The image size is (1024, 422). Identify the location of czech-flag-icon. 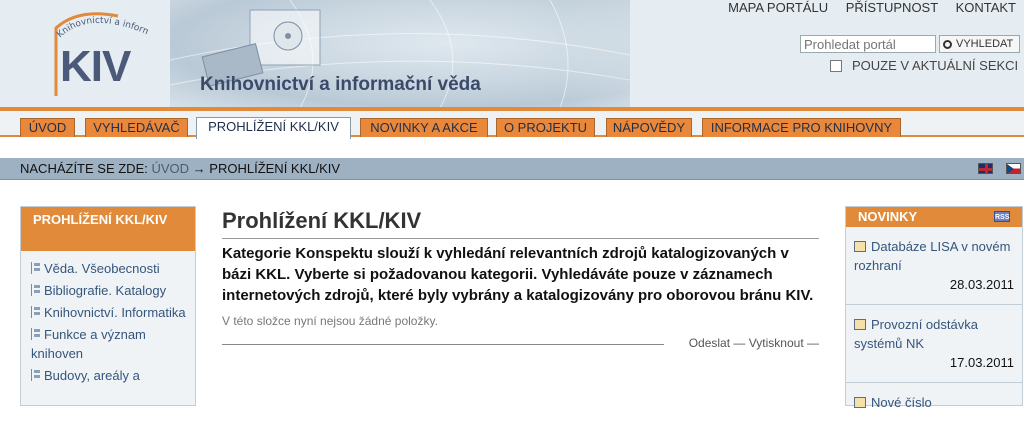
(1013, 168).